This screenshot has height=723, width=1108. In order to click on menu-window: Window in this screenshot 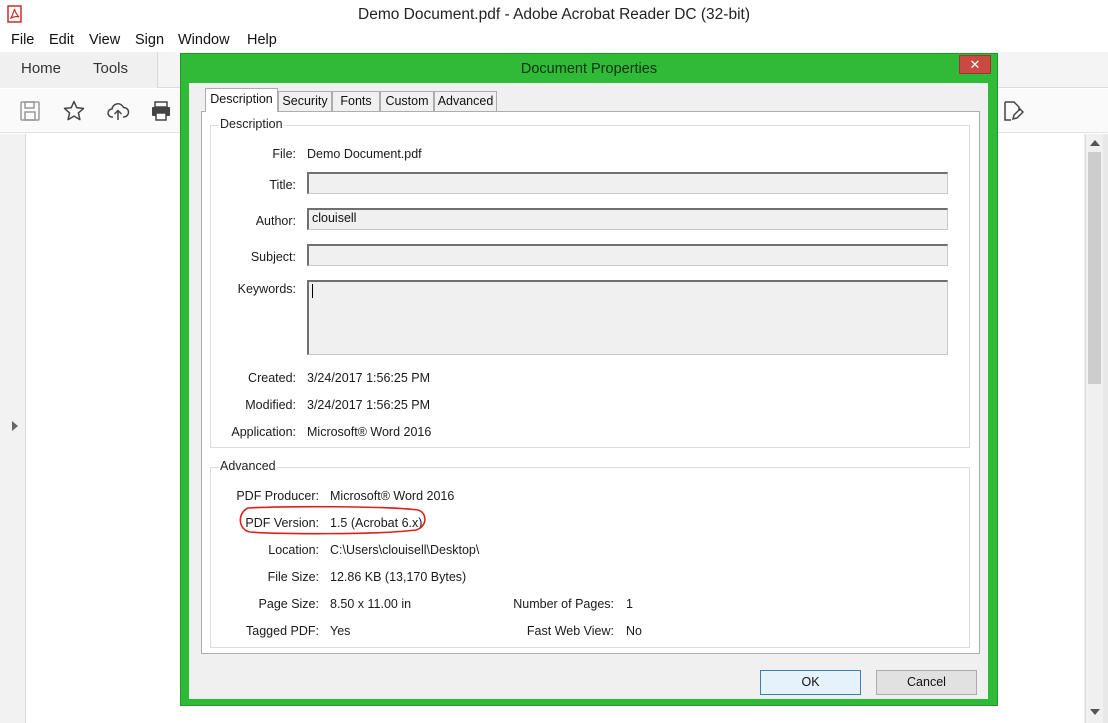, I will do `click(204, 40)`.